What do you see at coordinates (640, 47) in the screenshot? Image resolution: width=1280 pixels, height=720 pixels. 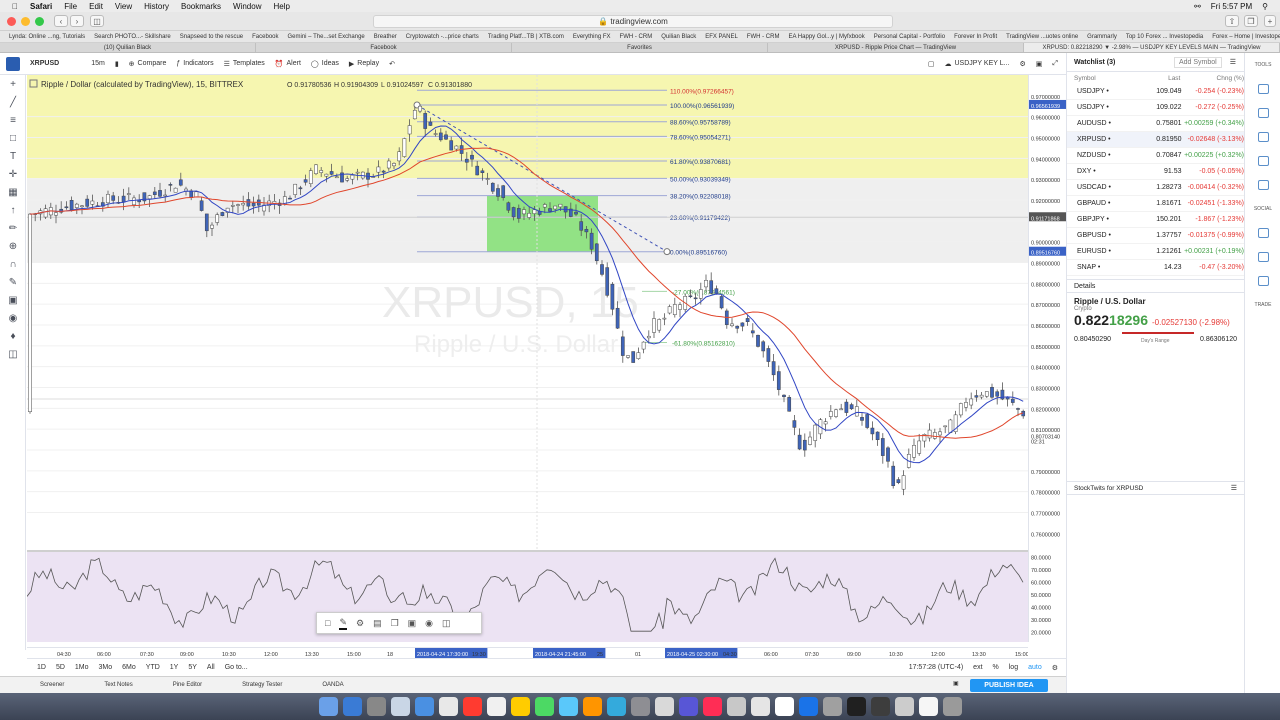 I see `browser-tab: Favorites` at bounding box center [640, 47].